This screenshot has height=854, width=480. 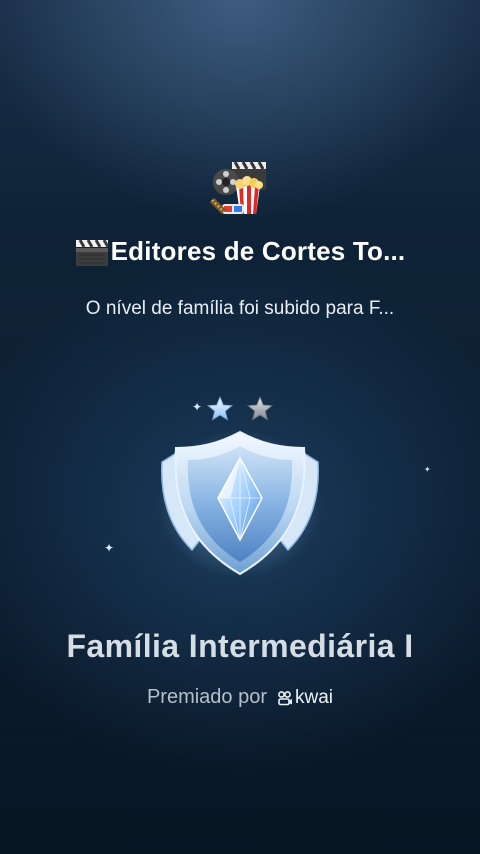 What do you see at coordinates (240, 408) in the screenshot?
I see `level-stars` at bounding box center [240, 408].